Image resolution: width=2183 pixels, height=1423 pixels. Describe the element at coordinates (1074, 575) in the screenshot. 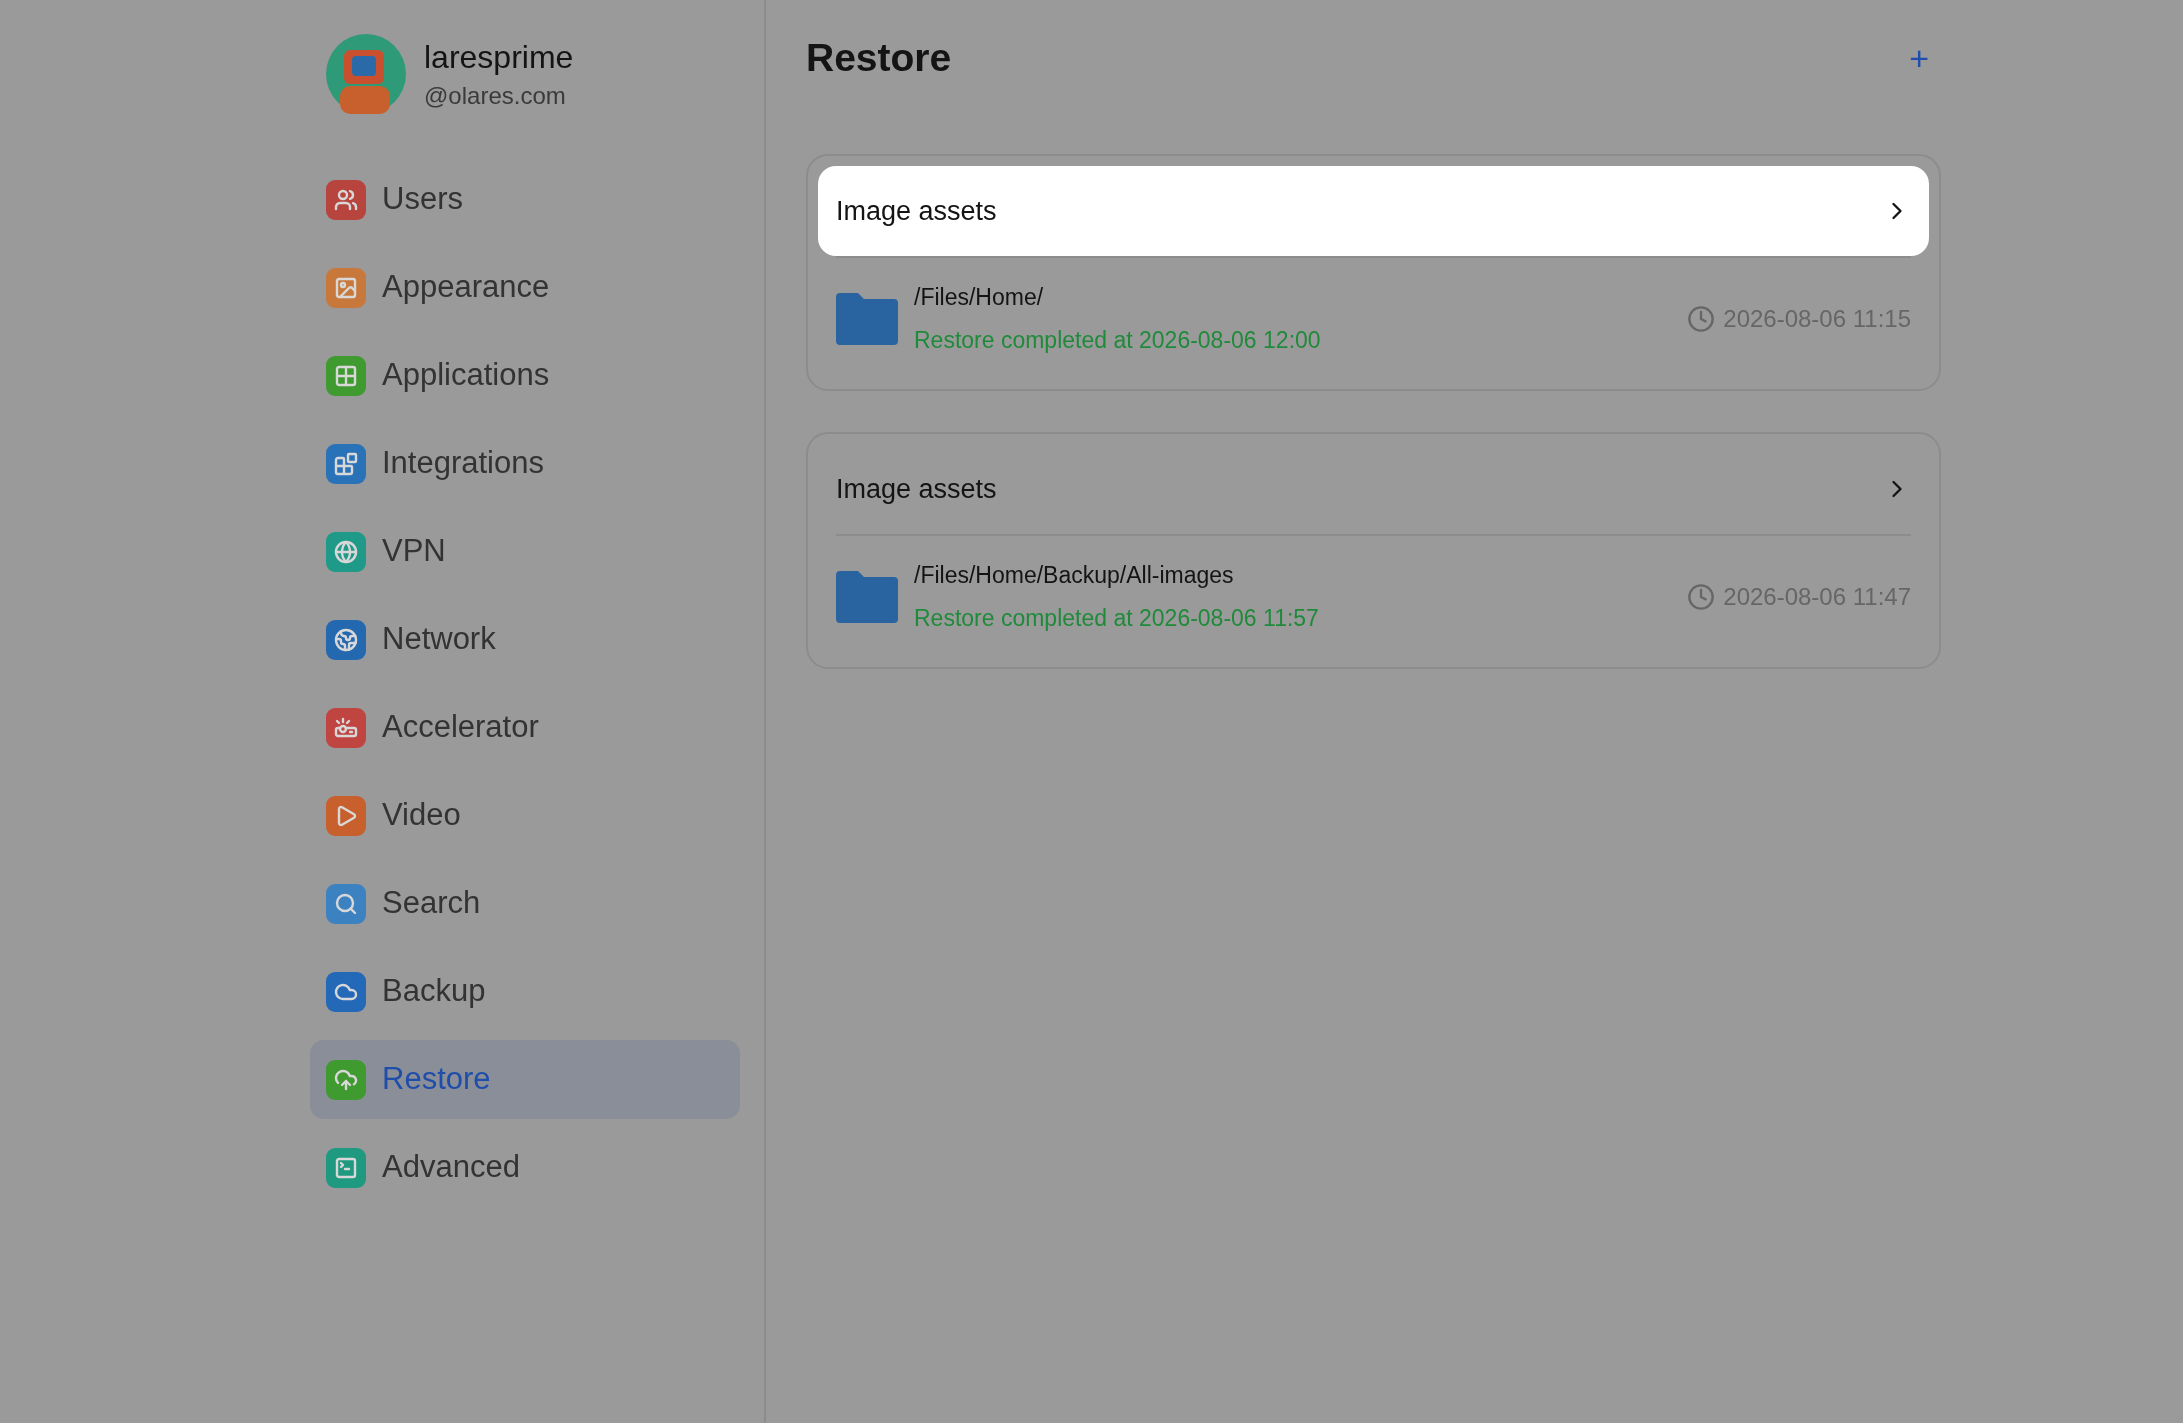

I see `folder-path: /Files/Home/Backup/All-images` at that location.